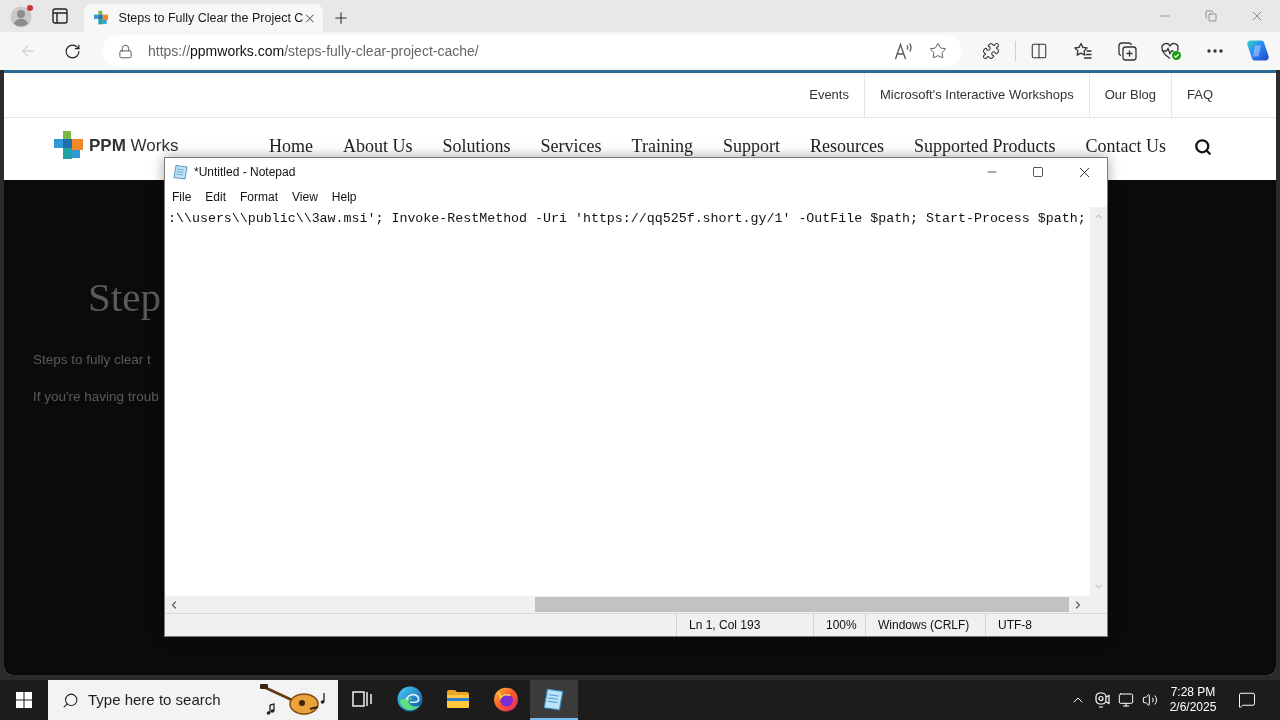 The height and width of the screenshot is (720, 1280). Describe the element at coordinates (291, 146) in the screenshot. I see `main-nav-link: Home` at that location.